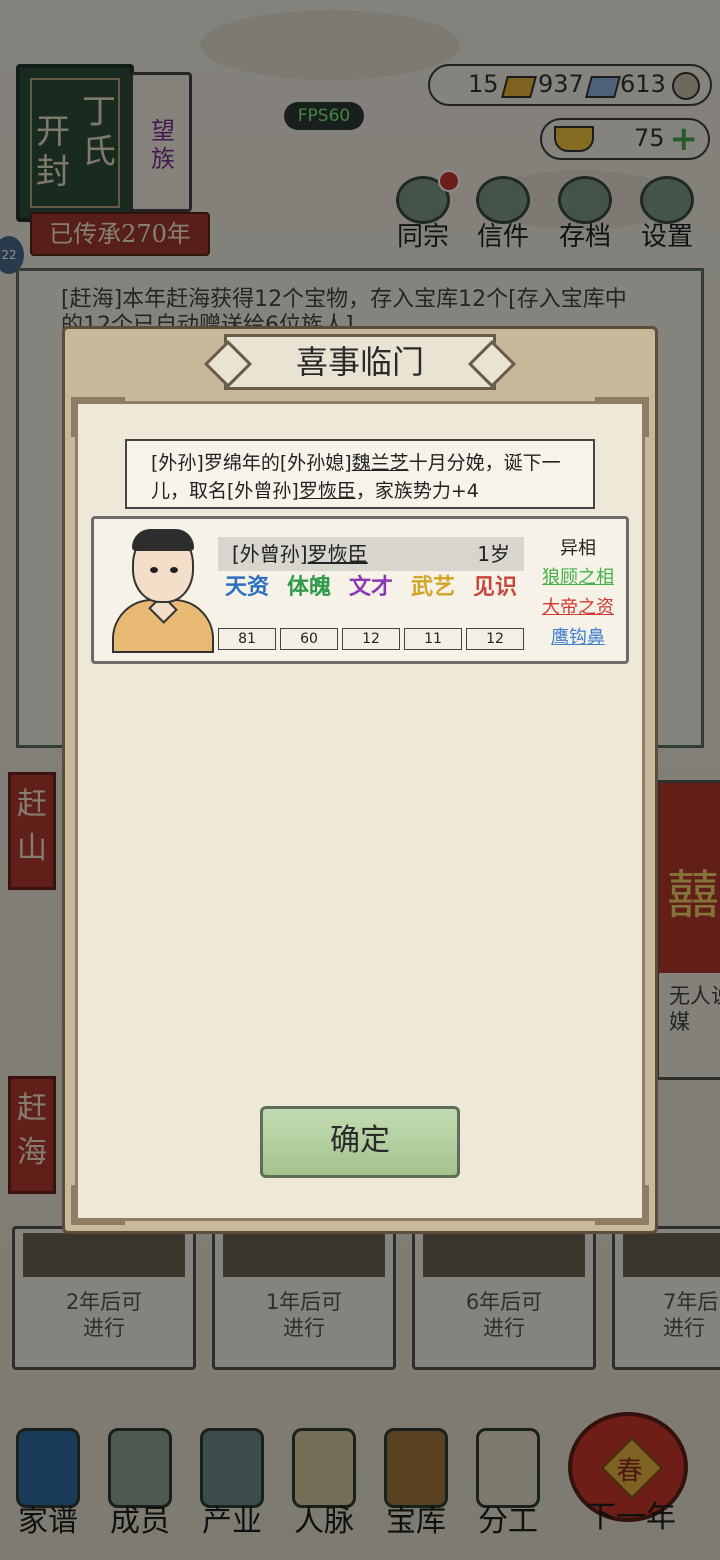 This screenshot has width=720, height=1560. Describe the element at coordinates (433, 612) in the screenshot. I see `stat-martial: 武艺 11` at that location.